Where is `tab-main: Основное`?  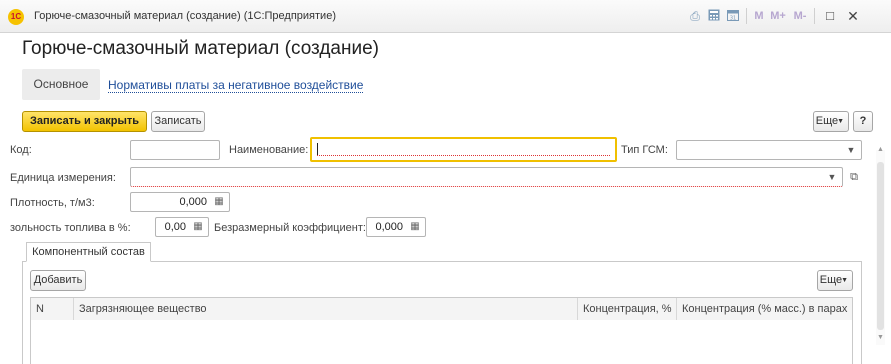 tab-main: Основное is located at coordinates (61, 84).